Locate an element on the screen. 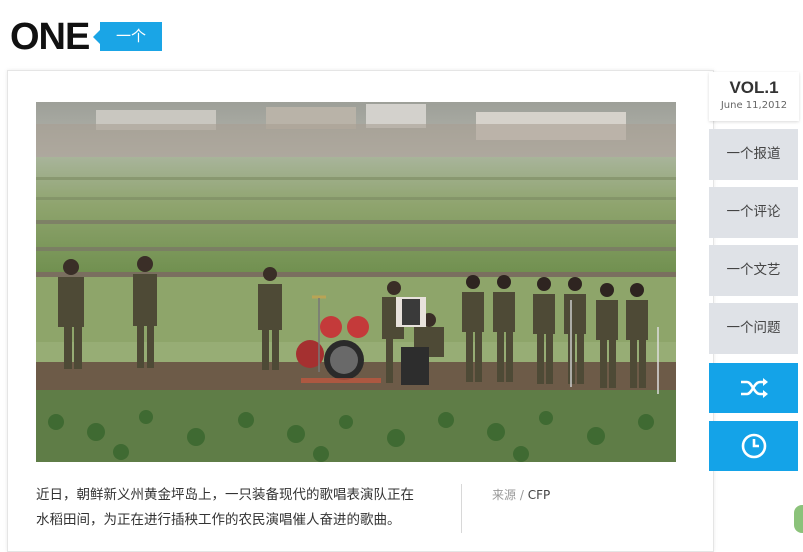  issue-volume: VOL.1 is located at coordinates (754, 87).